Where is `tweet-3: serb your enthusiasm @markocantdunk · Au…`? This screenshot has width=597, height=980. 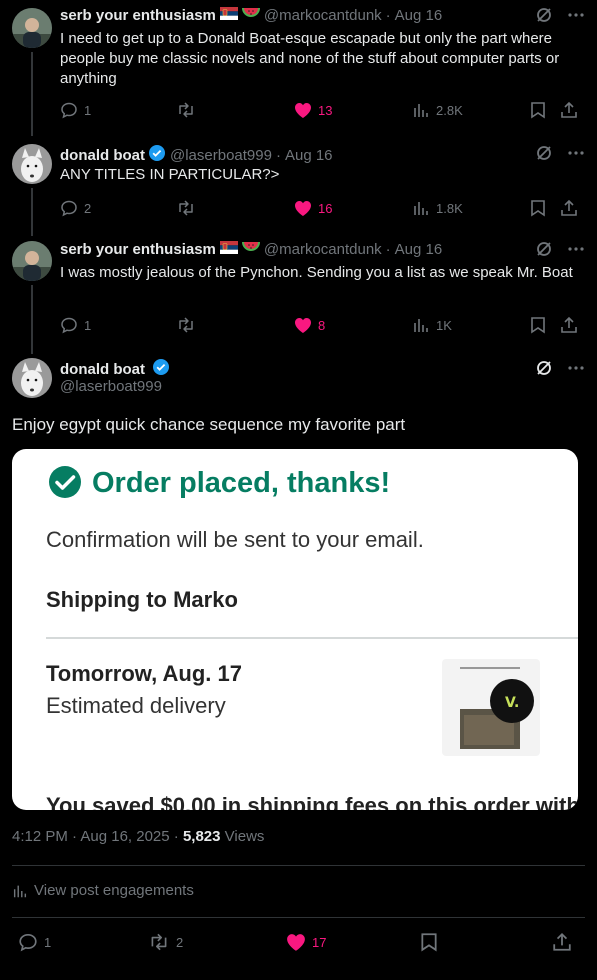
tweet-3: serb your enthusiasm @markocantdunk · Au… is located at coordinates (298, 296).